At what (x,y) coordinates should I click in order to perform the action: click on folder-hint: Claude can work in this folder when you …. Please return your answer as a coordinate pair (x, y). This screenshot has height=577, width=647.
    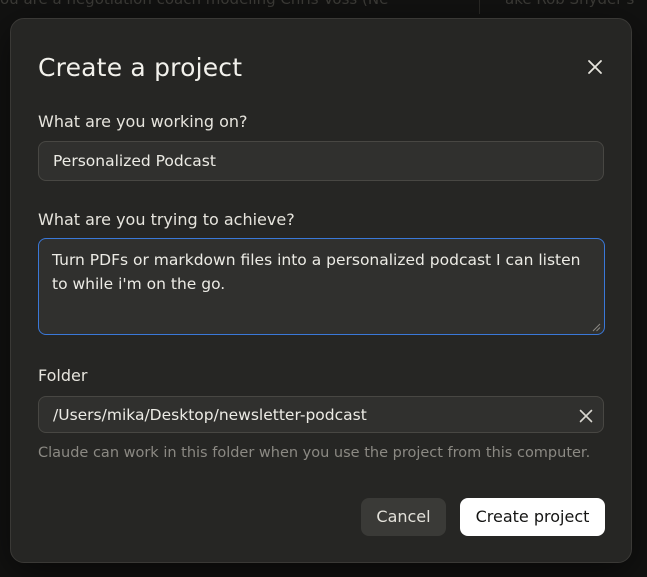
    Looking at the image, I should click on (314, 453).